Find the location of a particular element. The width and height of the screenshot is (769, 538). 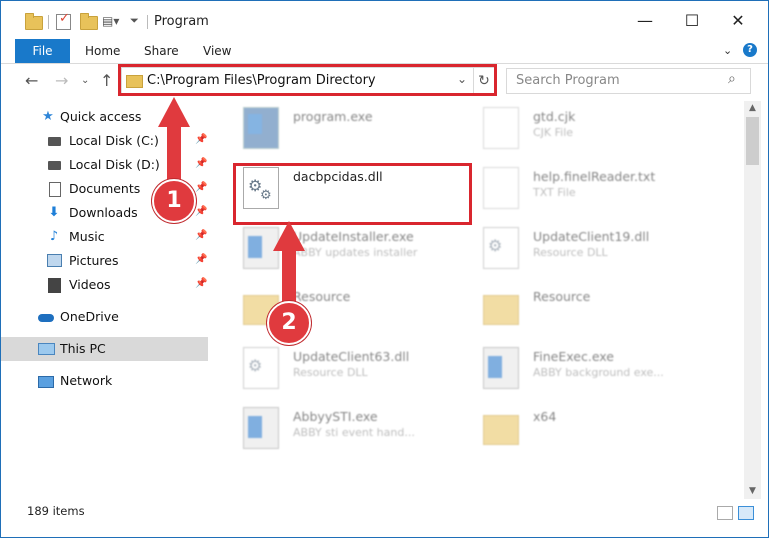

network-icon is located at coordinates (46, 382).